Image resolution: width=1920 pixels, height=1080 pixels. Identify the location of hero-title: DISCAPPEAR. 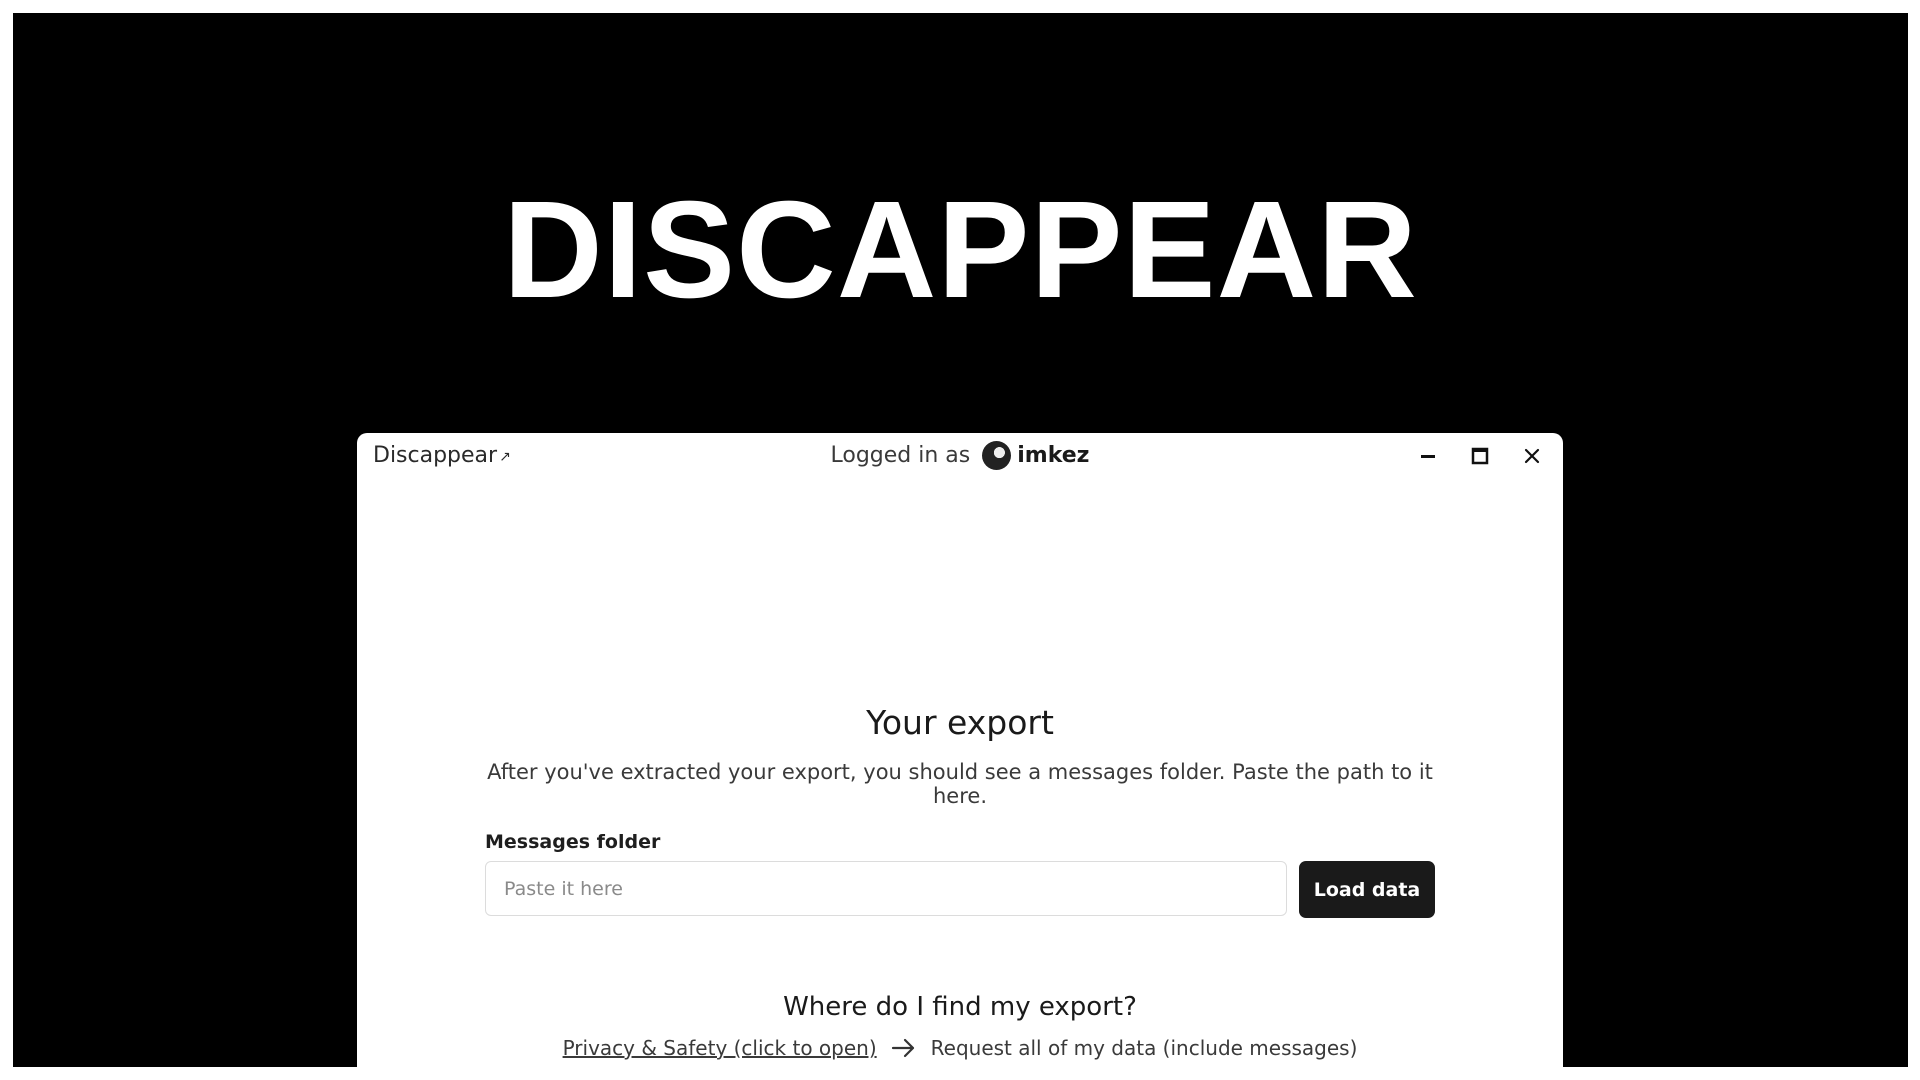
(960, 250).